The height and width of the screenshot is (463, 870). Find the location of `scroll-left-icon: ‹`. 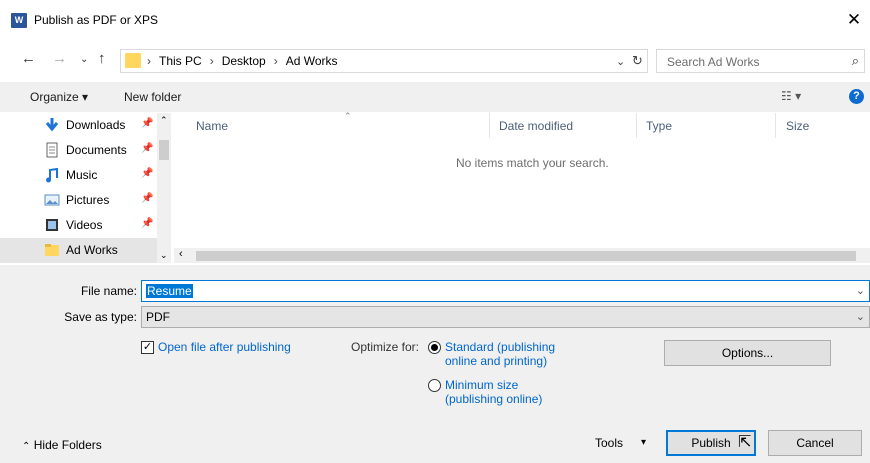

scroll-left-icon: ‹ is located at coordinates (181, 254).